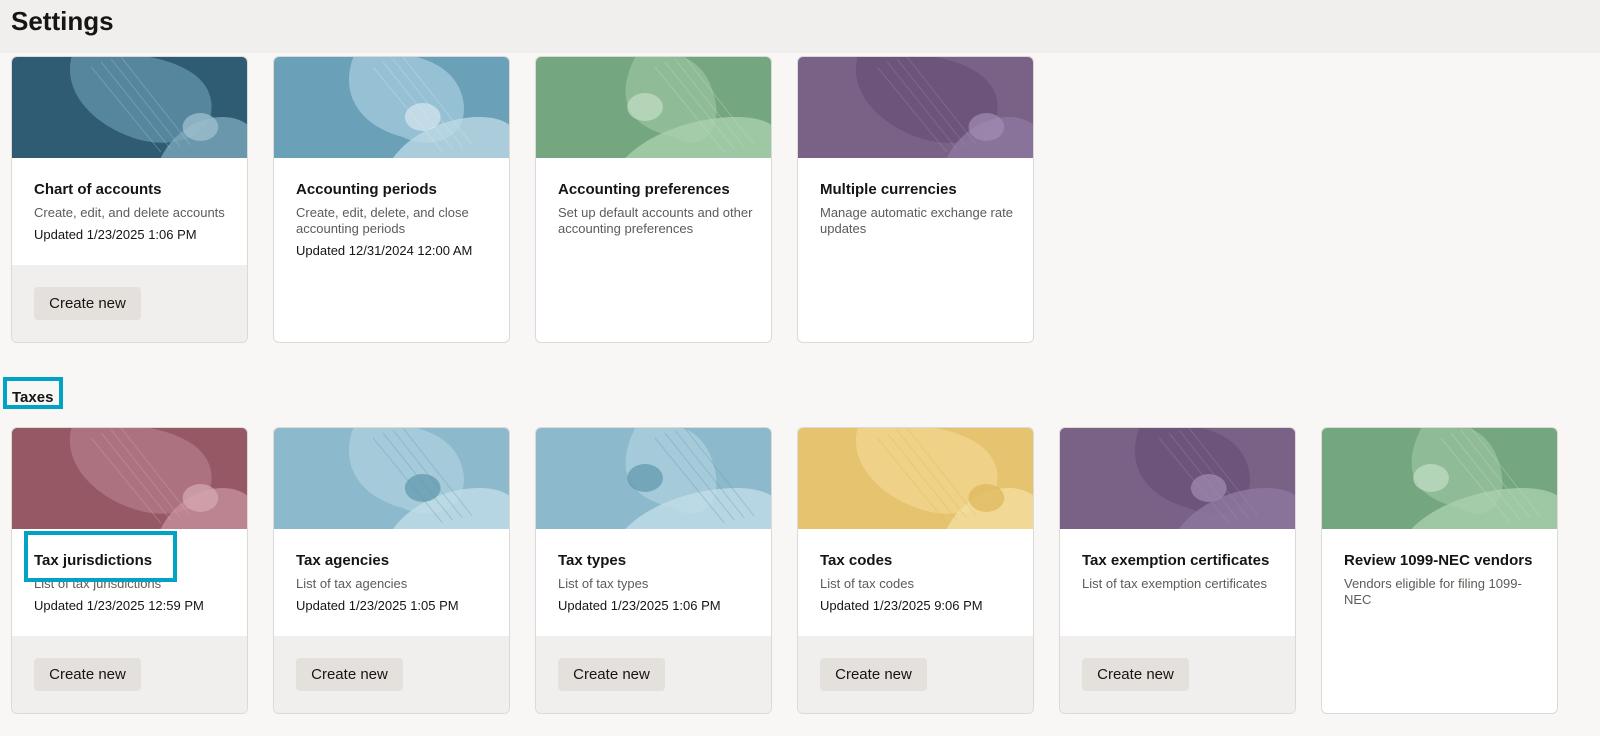 The image size is (1600, 736). I want to click on card-title: Tax agencies, so click(342, 560).